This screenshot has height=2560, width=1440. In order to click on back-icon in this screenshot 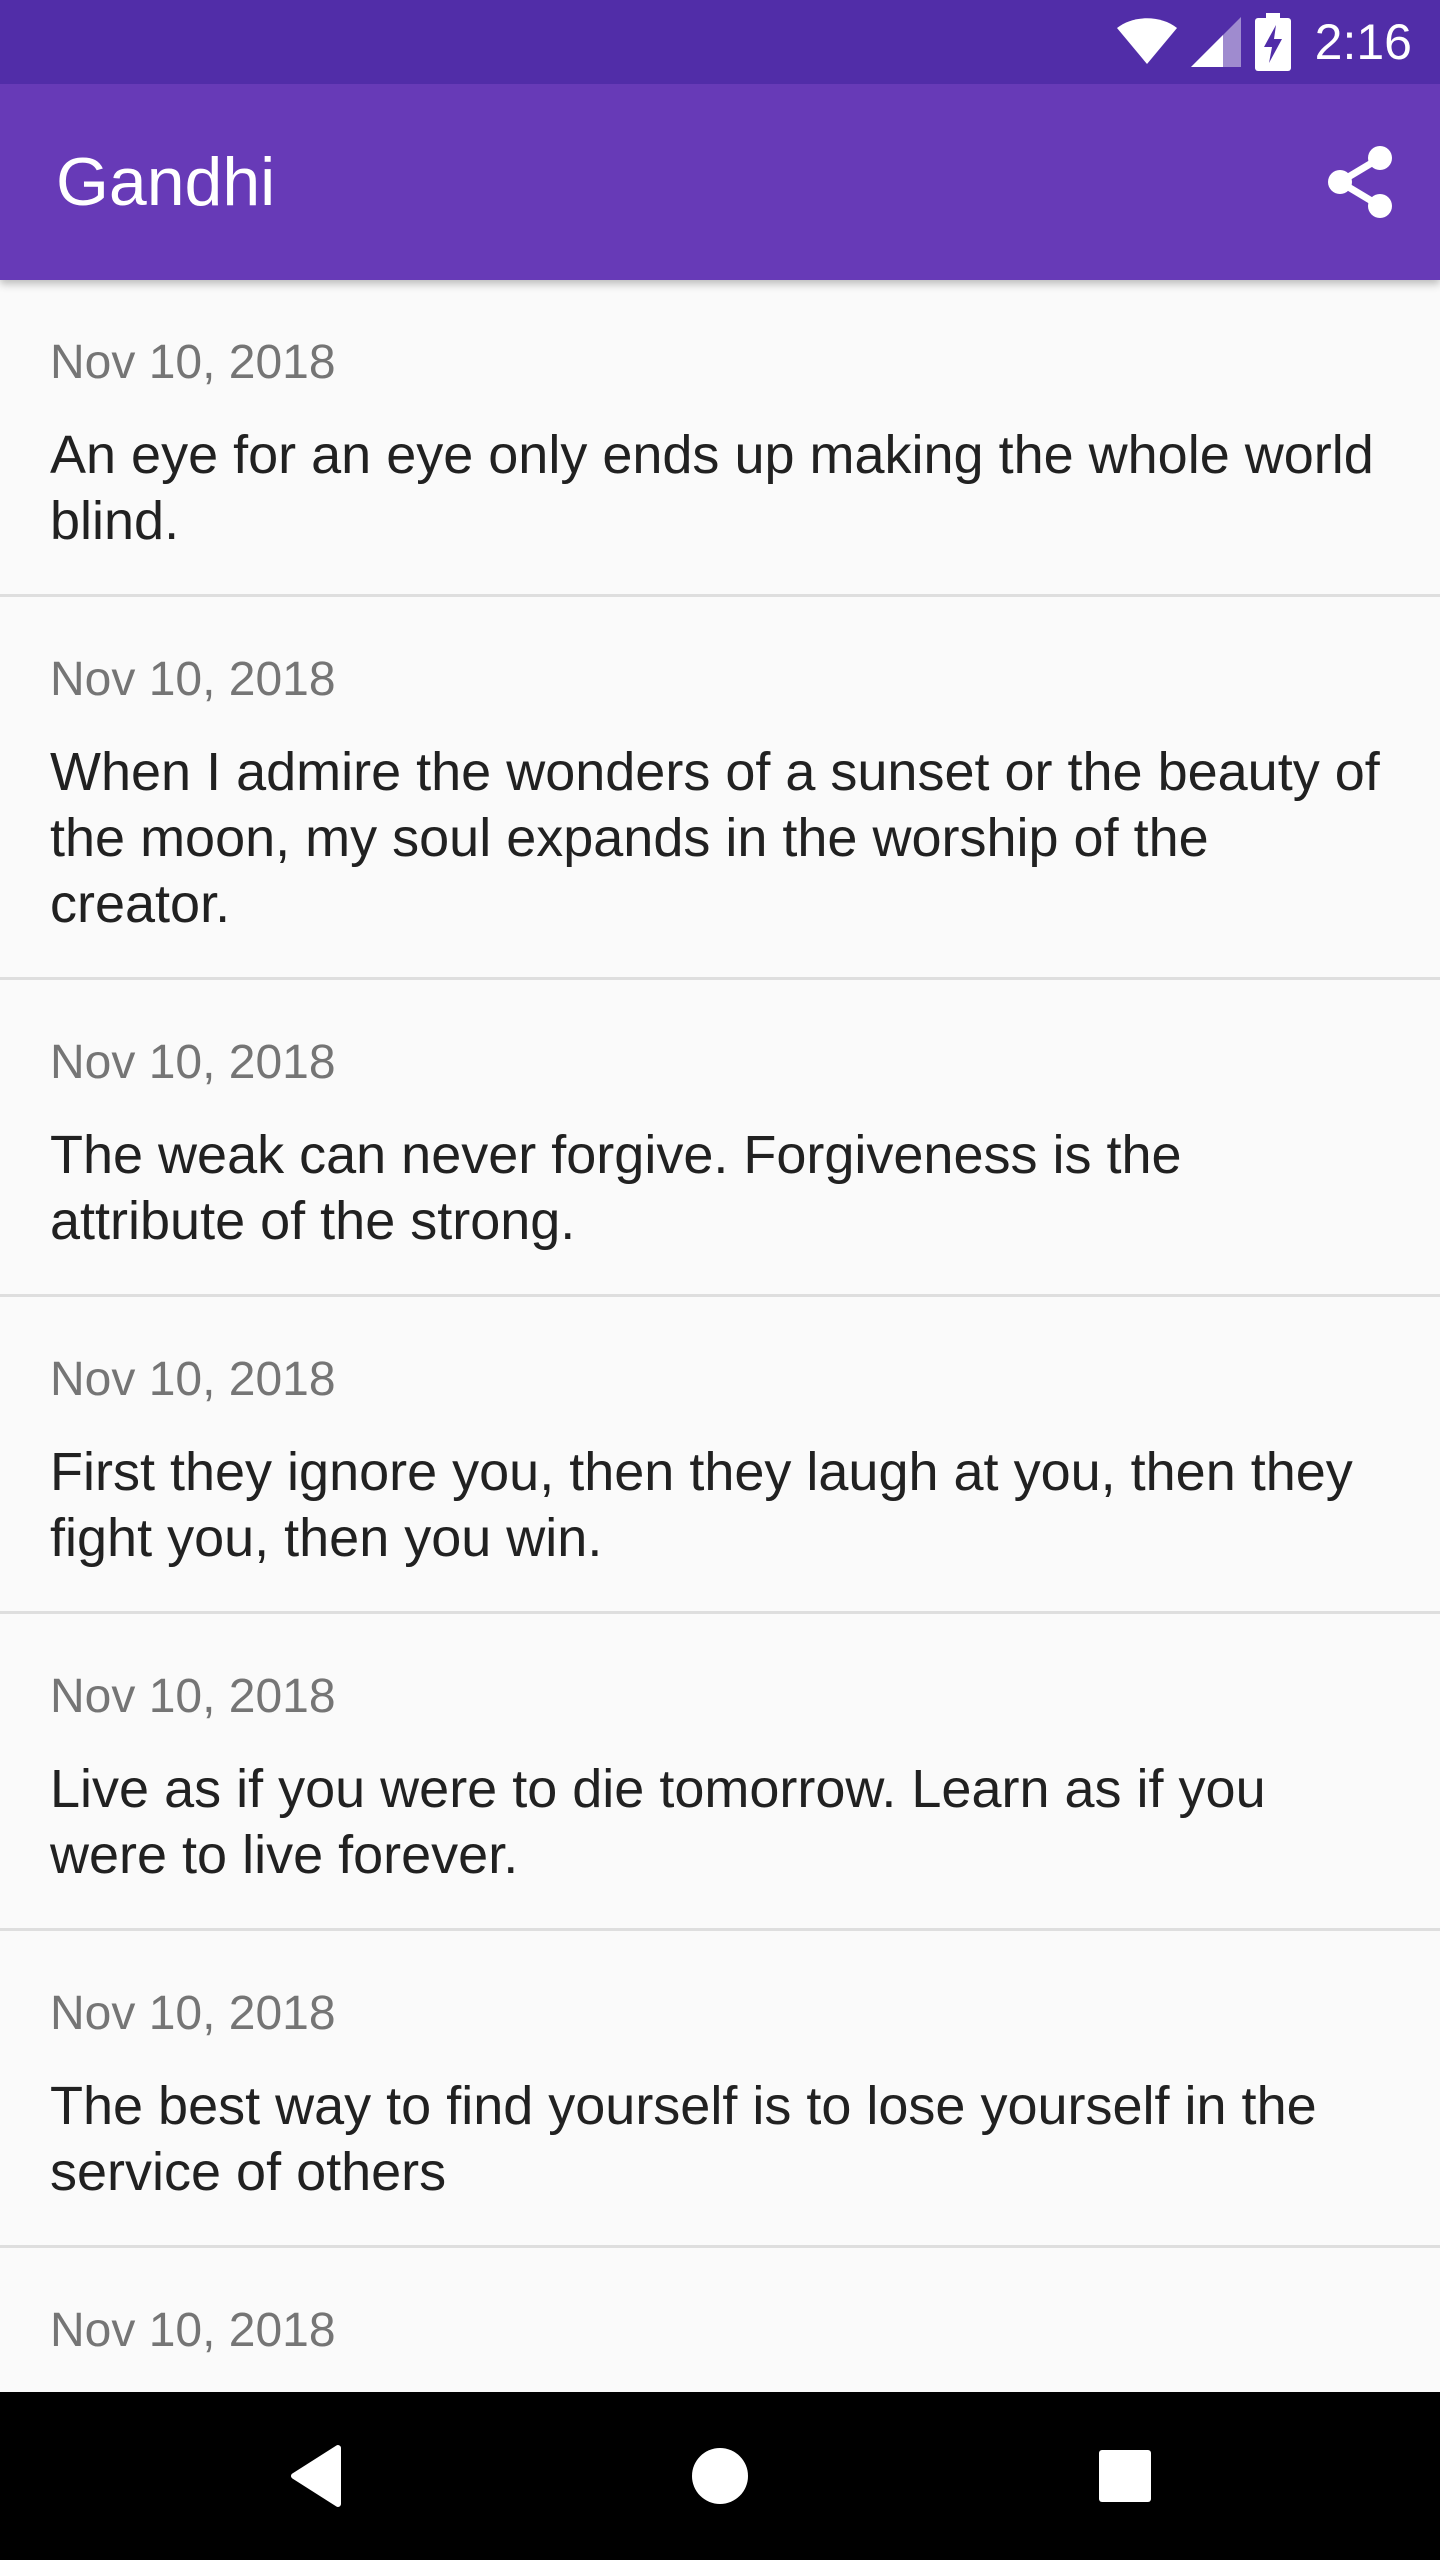, I will do `click(316, 2476)`.